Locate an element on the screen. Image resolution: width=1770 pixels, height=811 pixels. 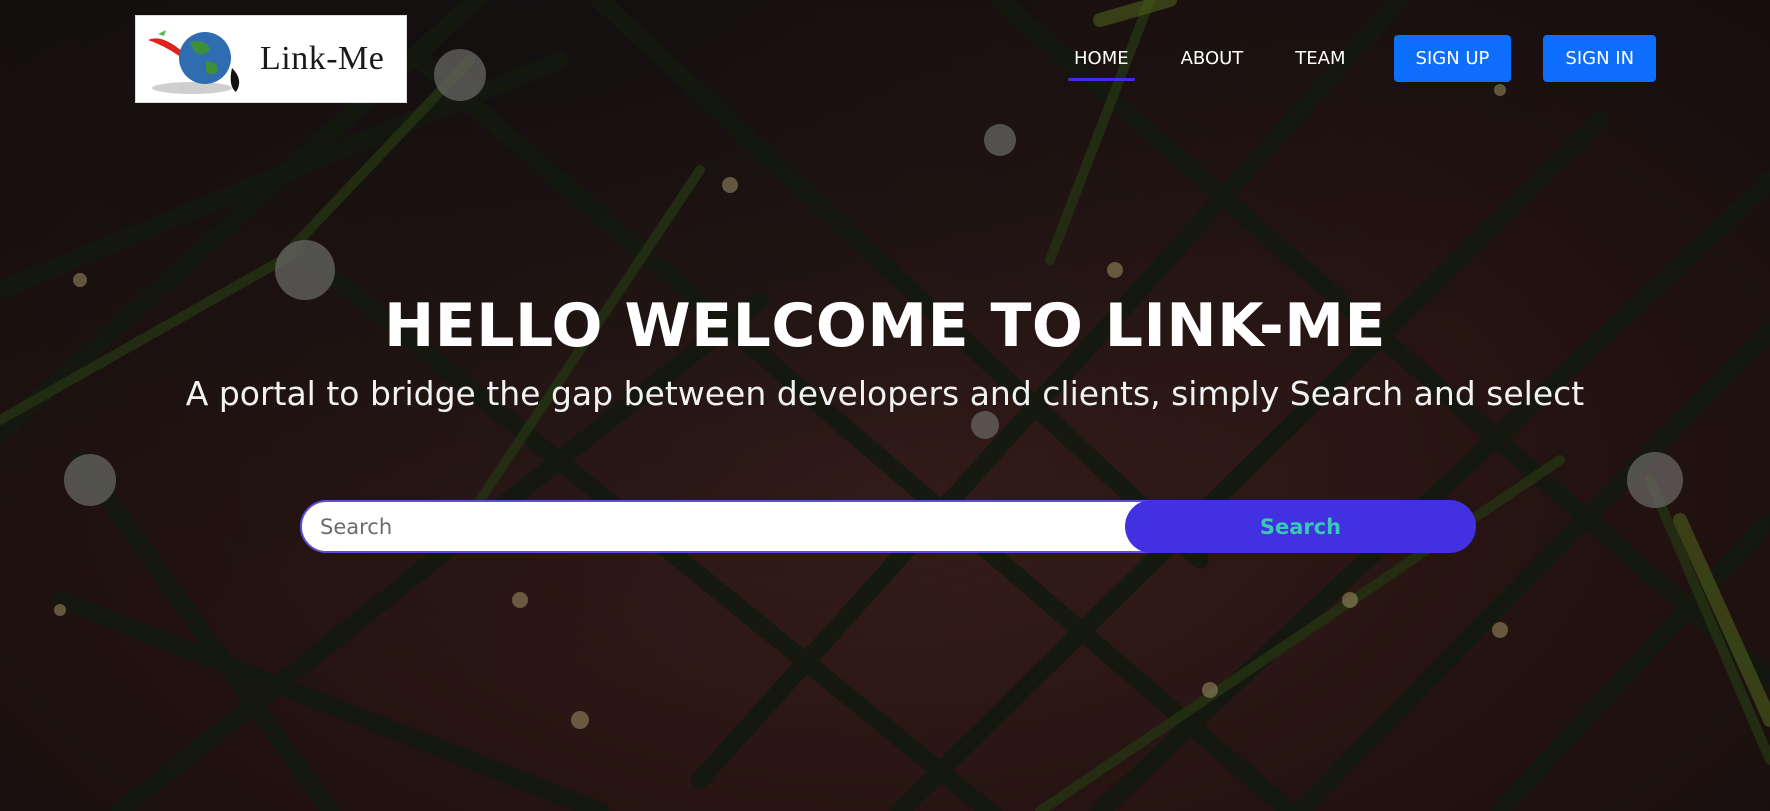
sign-in-button: SIGN IN is located at coordinates (1600, 58).